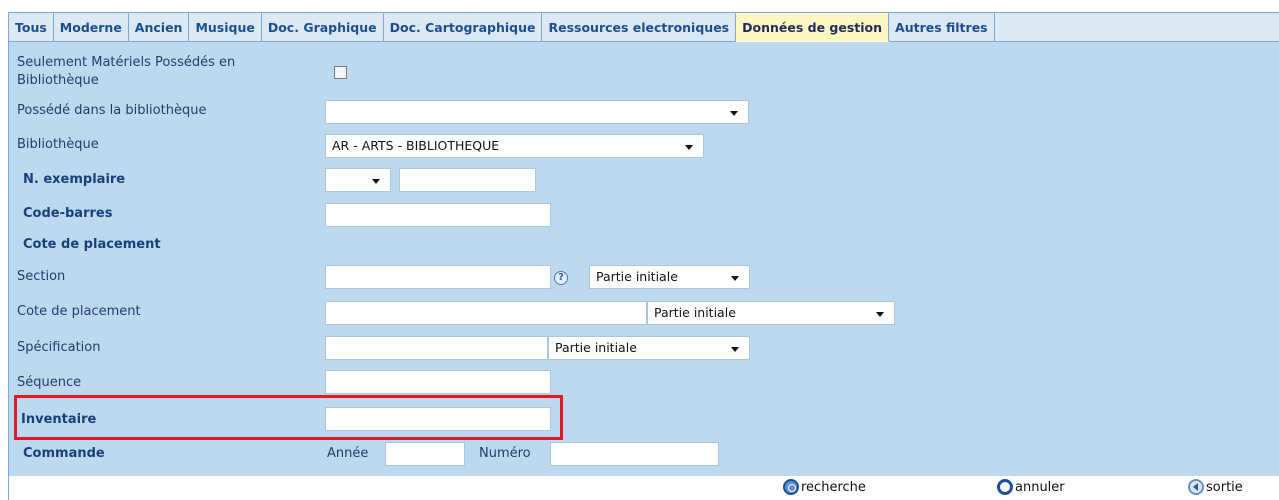  I want to click on circle-icon, so click(1005, 487).